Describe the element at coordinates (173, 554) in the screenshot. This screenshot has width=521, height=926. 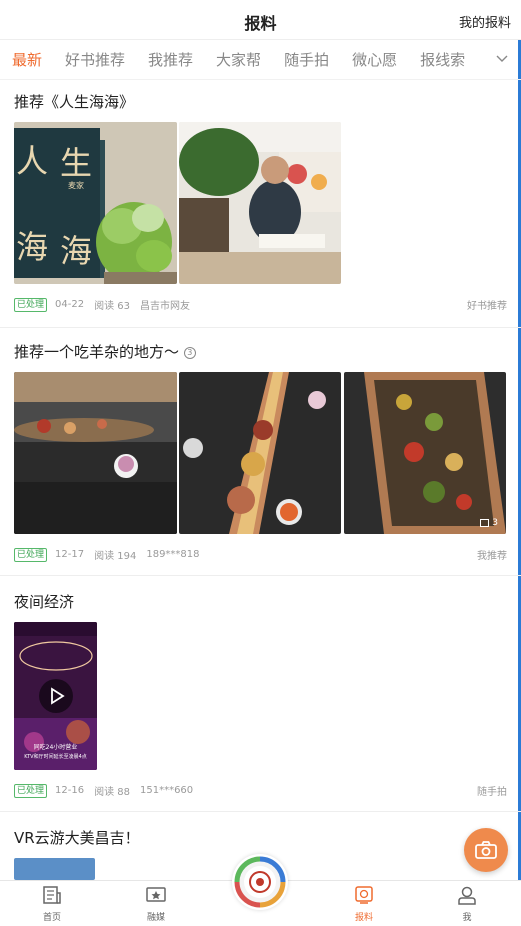
I see `post-author: 189***818` at that location.